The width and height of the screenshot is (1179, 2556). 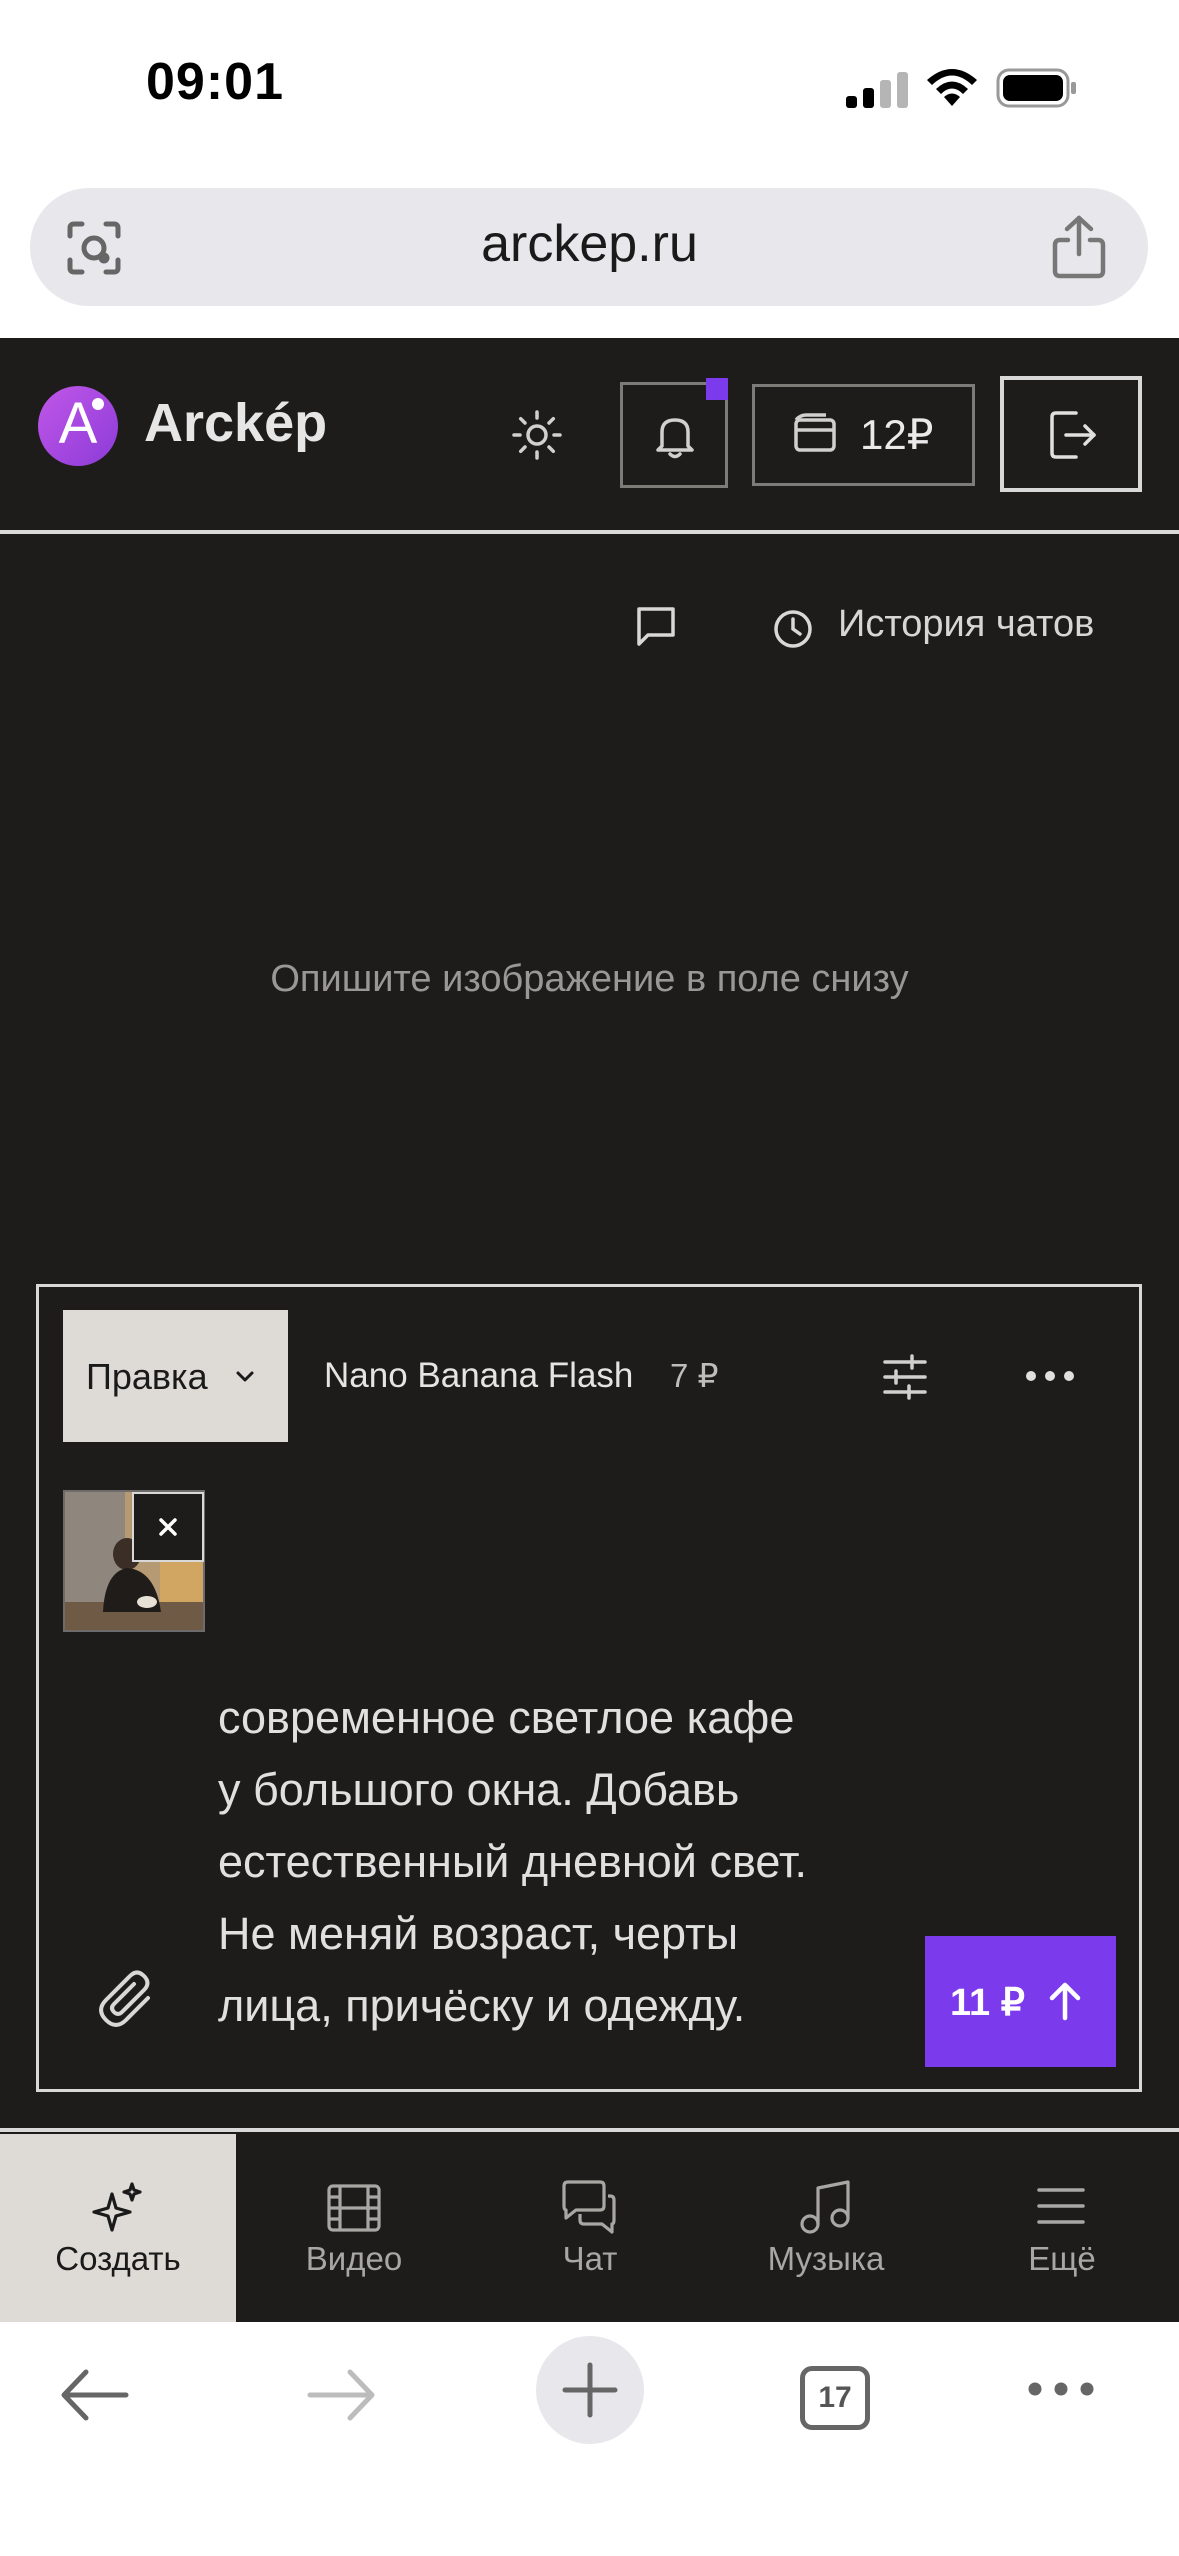 What do you see at coordinates (825, 2208) in the screenshot?
I see `music-note-icon` at bounding box center [825, 2208].